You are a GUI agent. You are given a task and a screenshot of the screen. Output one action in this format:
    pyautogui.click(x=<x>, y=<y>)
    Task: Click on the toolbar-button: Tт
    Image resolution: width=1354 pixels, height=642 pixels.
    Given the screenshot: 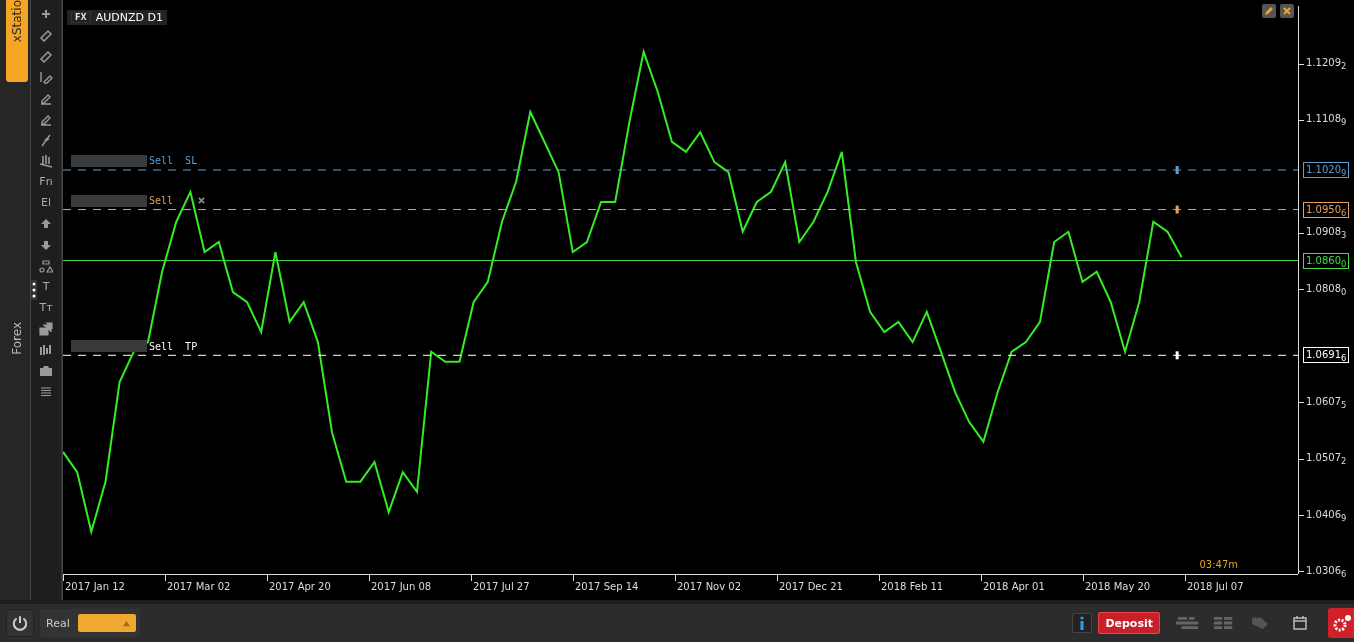 What is the action you would take?
    pyautogui.click(x=46, y=308)
    